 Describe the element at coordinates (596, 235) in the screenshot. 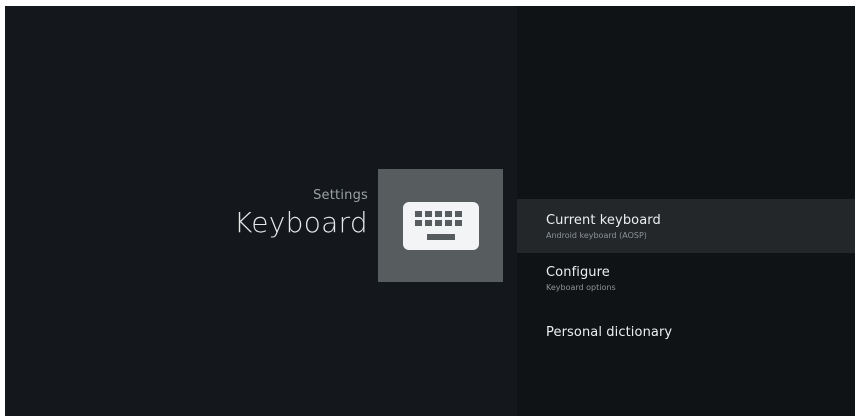

I see `menu-item-summary: Android keyboard (AOSP)` at that location.